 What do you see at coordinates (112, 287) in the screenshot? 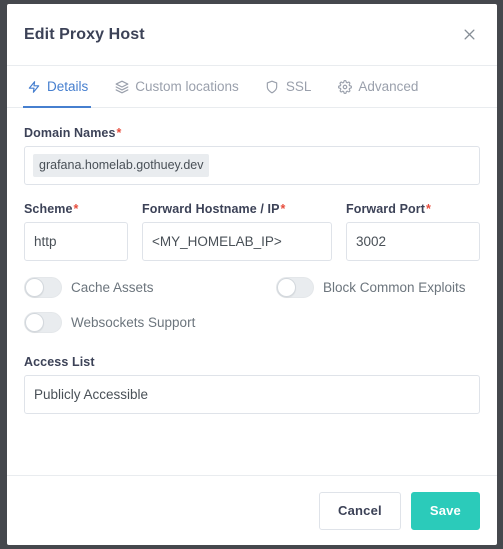
I see `cache-assets-label: Cache Assets` at bounding box center [112, 287].